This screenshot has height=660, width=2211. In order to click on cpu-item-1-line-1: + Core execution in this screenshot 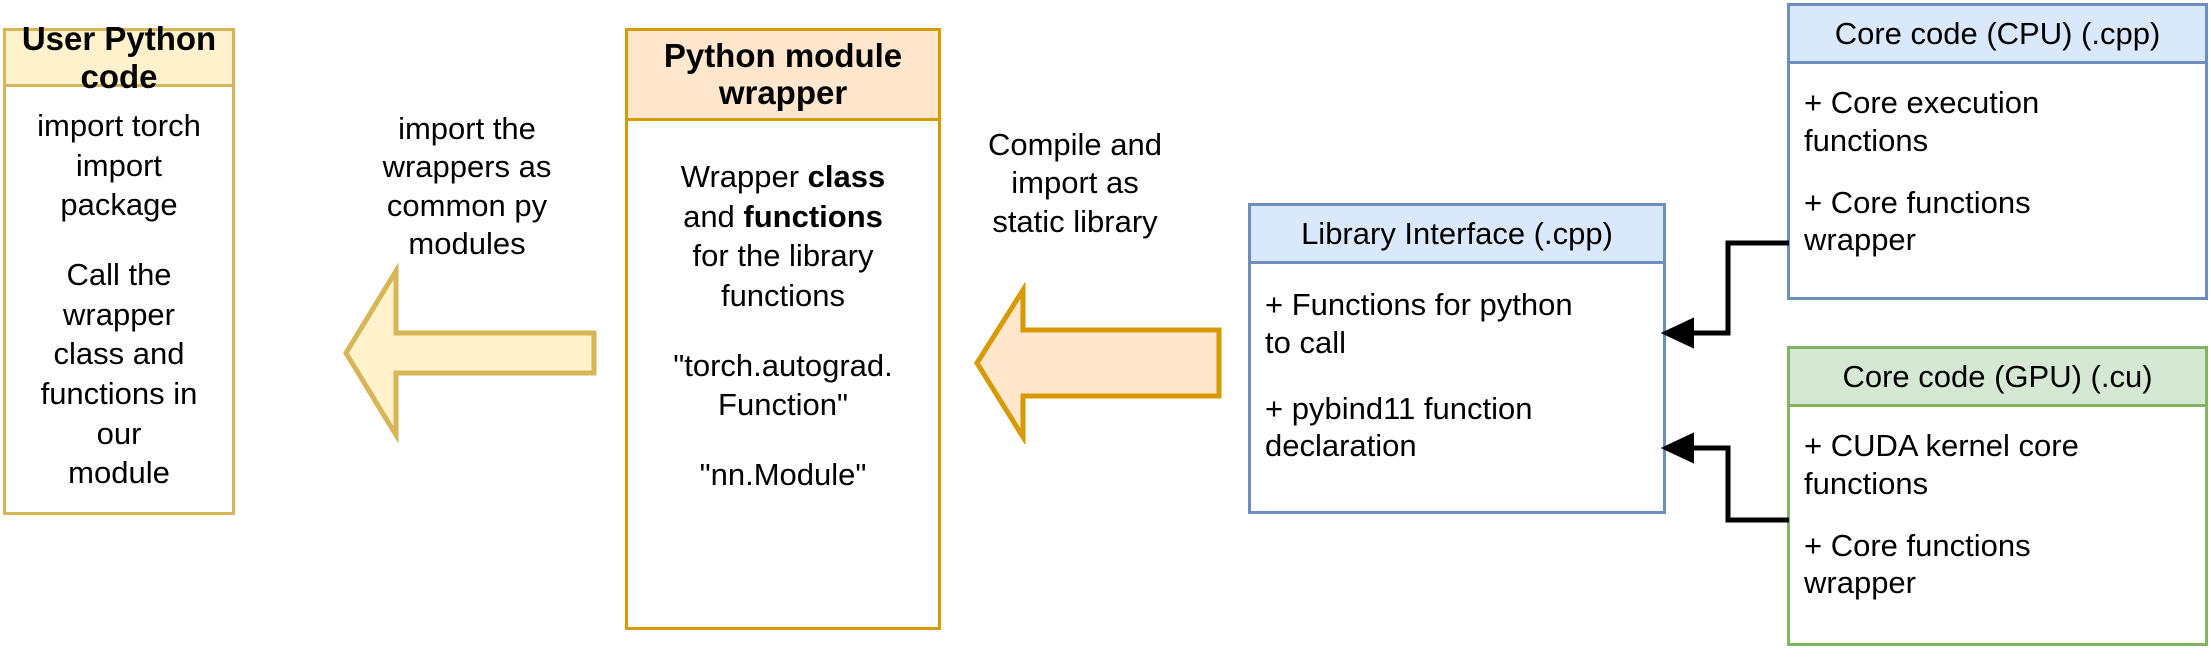, I will do `click(1922, 102)`.